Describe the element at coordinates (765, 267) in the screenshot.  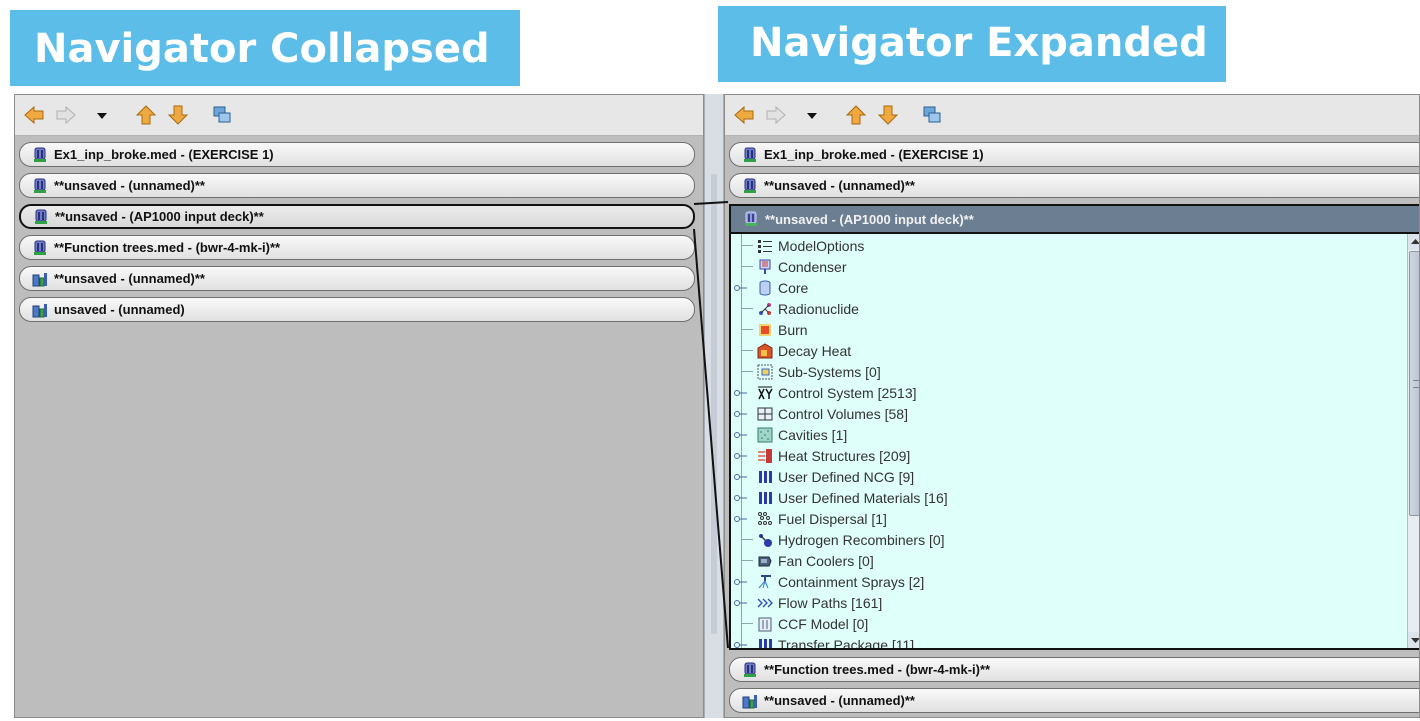
I see `condenser-icon` at that location.